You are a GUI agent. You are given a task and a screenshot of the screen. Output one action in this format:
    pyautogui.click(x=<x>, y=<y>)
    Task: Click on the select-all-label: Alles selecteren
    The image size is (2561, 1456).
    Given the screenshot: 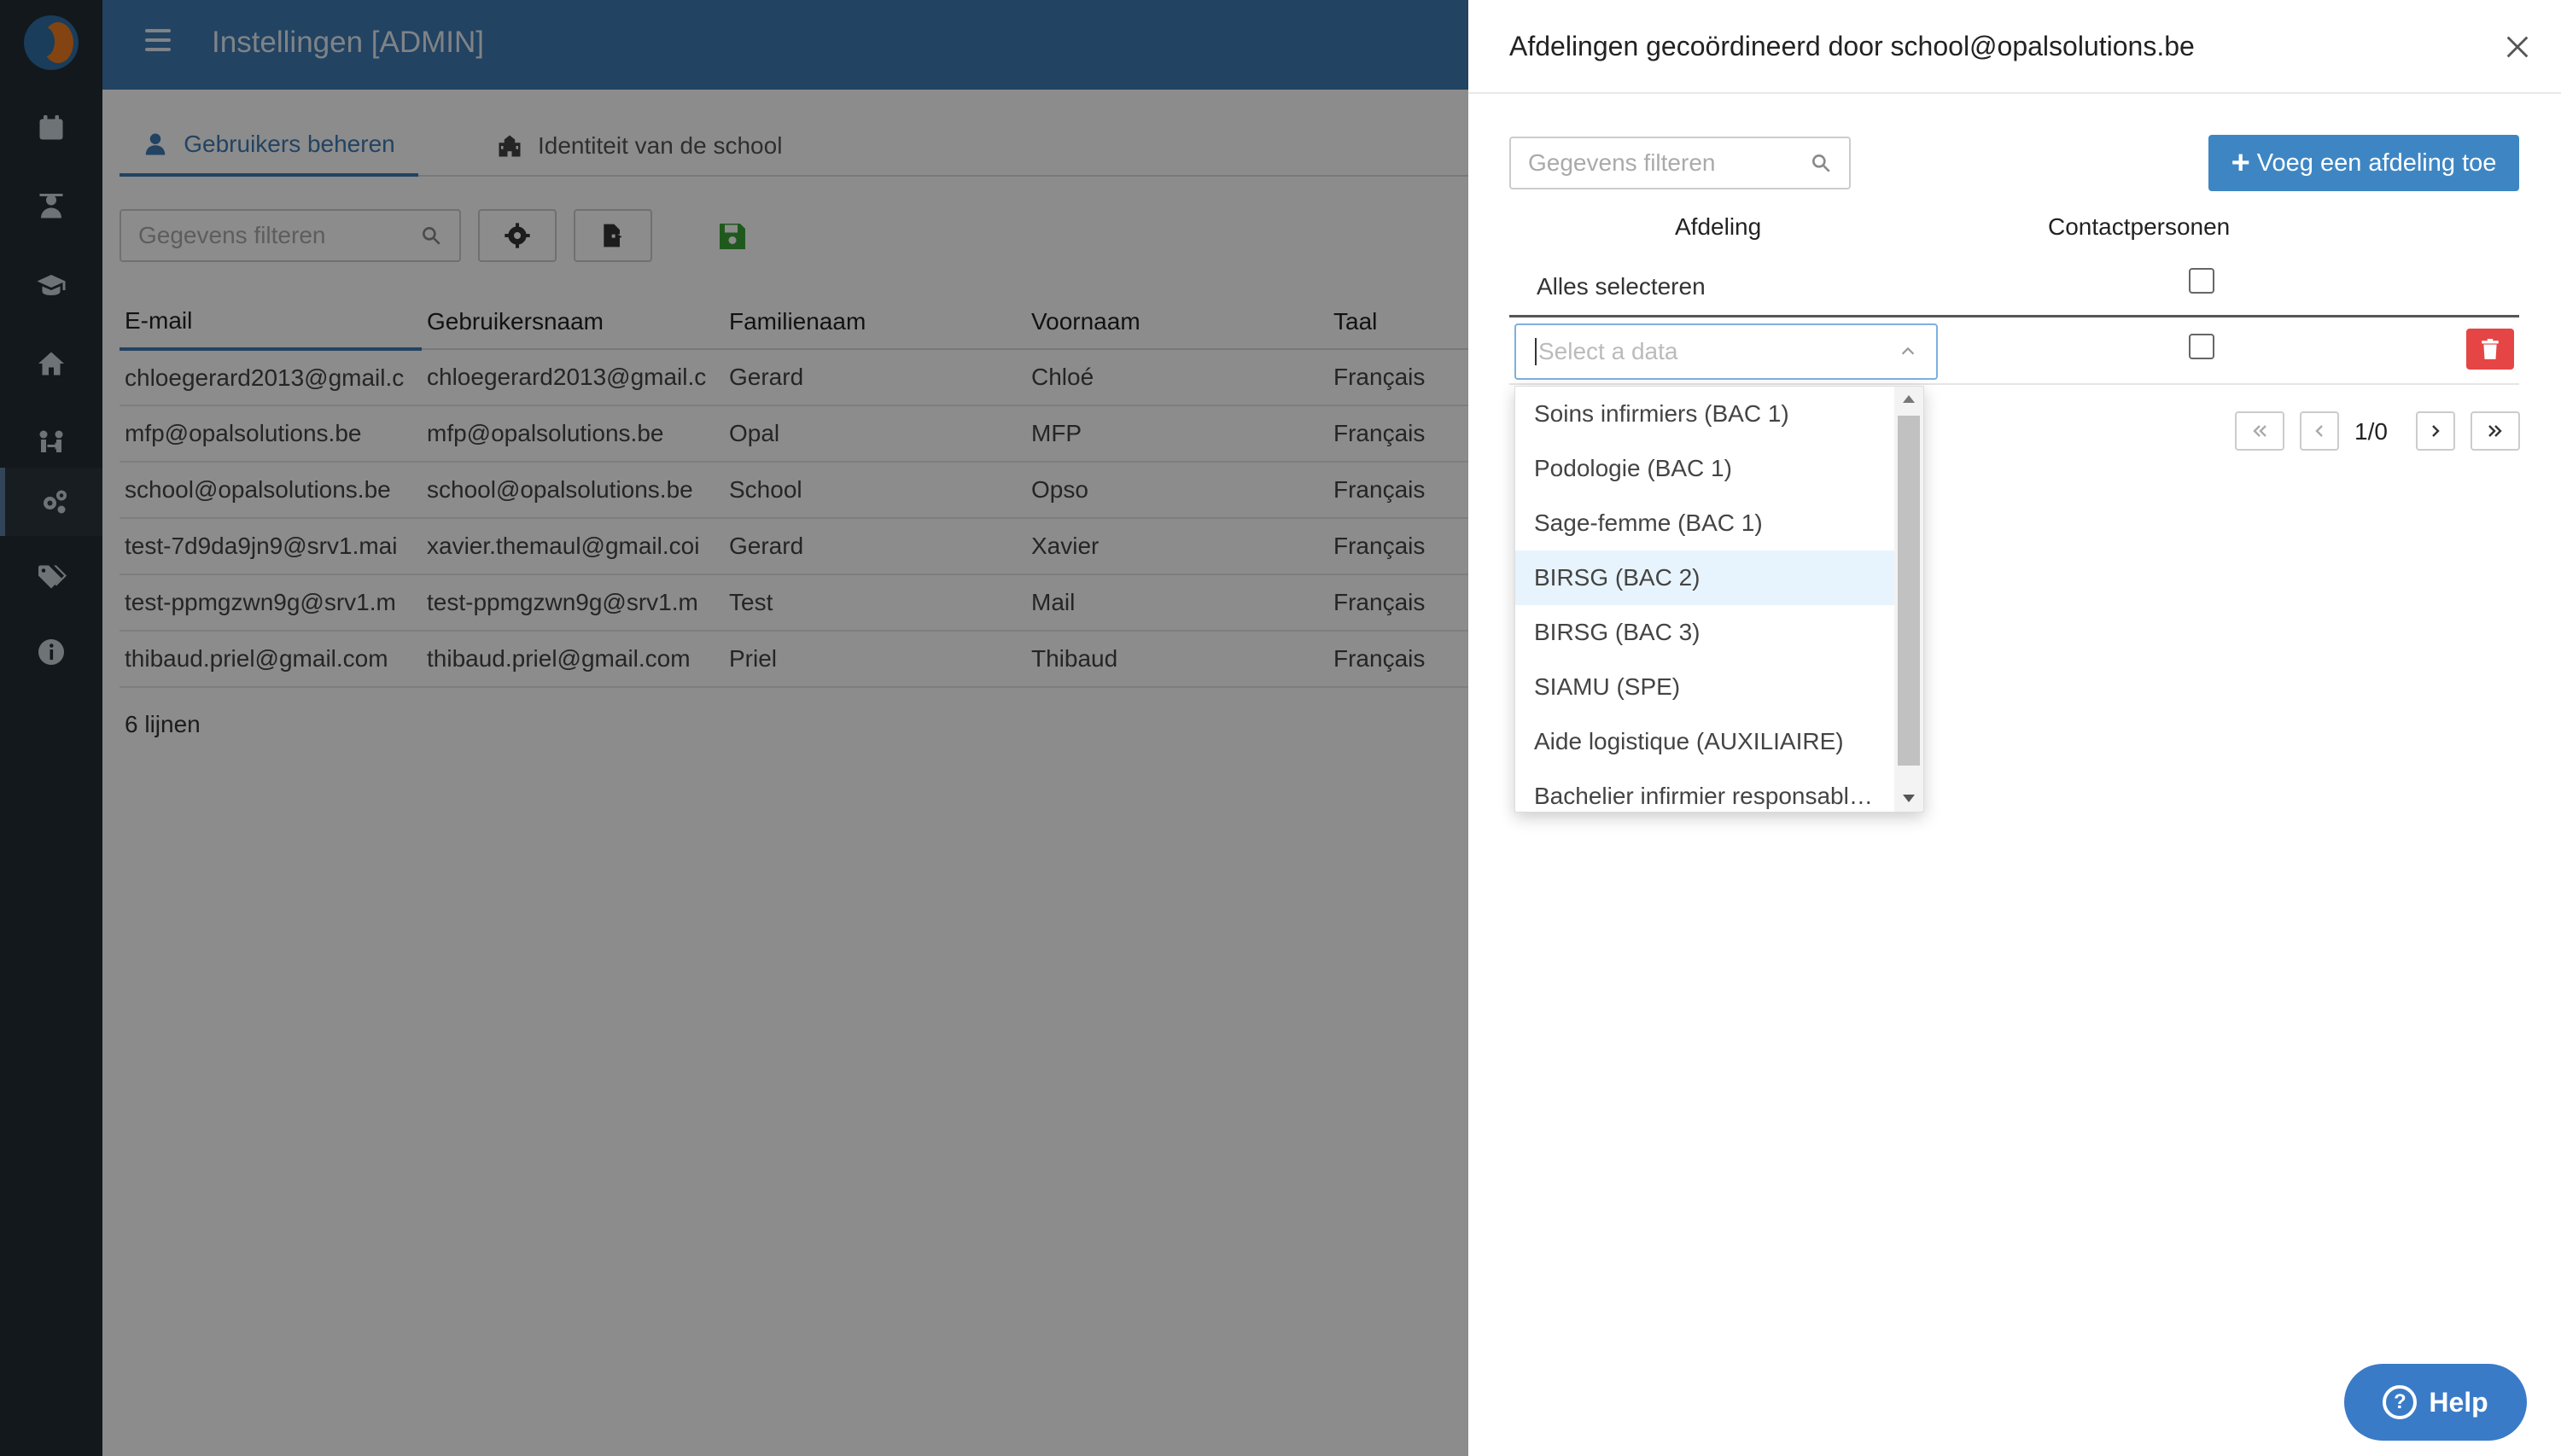 What is the action you would take?
    pyautogui.click(x=1621, y=286)
    